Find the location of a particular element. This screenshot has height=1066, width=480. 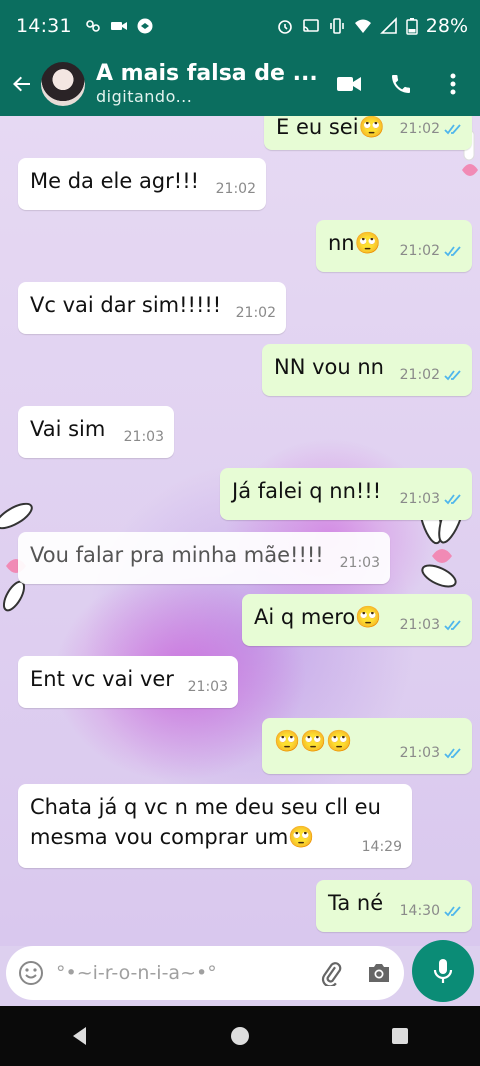

message-bubble-outgoing: 🙄🙄🙄 21:03 is located at coordinates (367, 746).